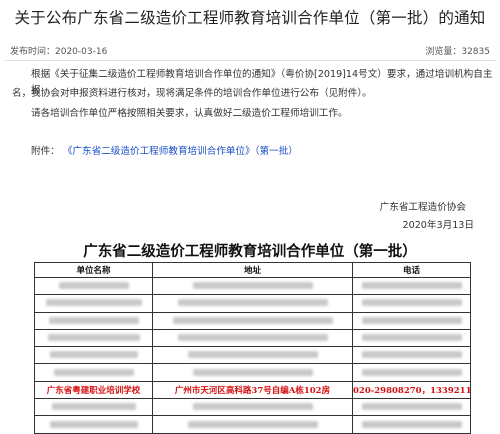  What do you see at coordinates (45, 151) in the screenshot?
I see `attachment-label: 附件：` at bounding box center [45, 151].